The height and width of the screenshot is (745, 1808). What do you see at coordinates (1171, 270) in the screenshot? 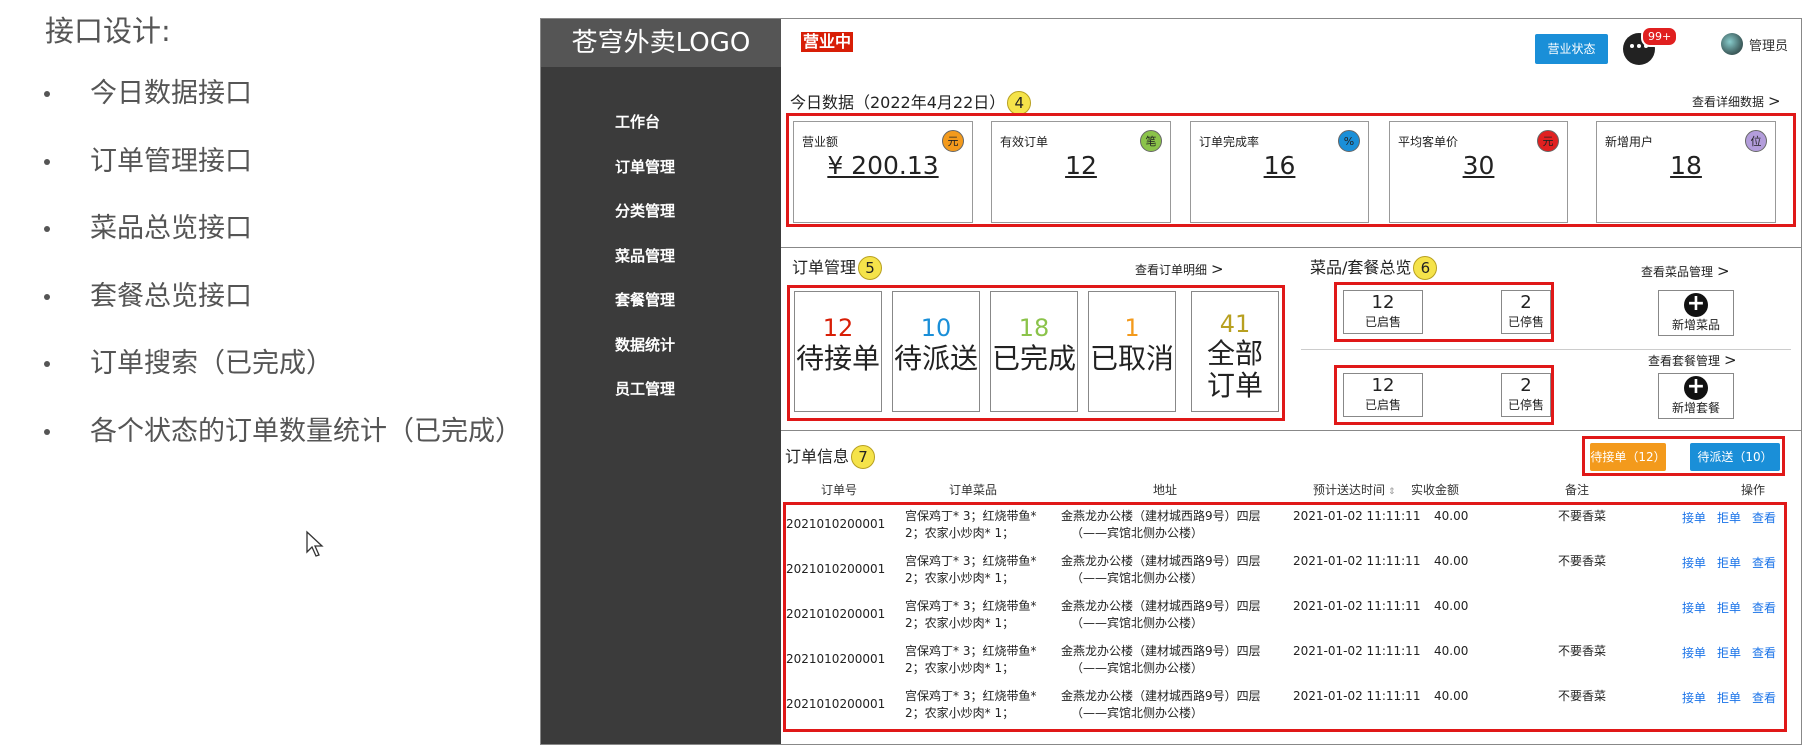
I see `view-order-detail-text: 查看订单明细` at bounding box center [1171, 270].